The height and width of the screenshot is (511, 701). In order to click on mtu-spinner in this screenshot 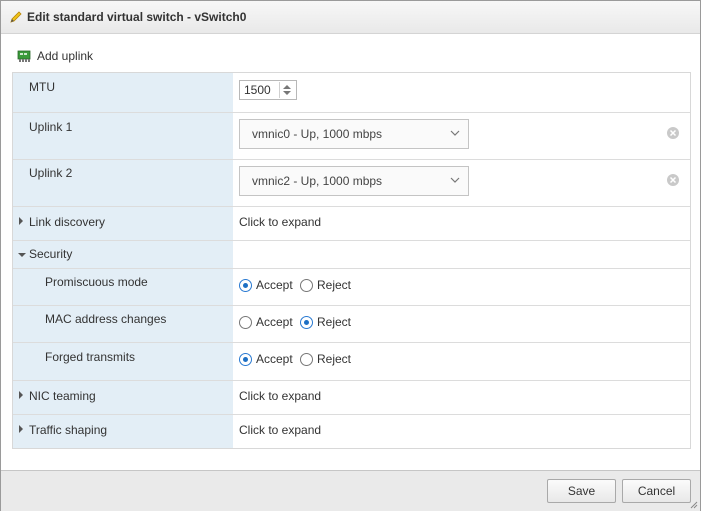, I will do `click(287, 90)`.